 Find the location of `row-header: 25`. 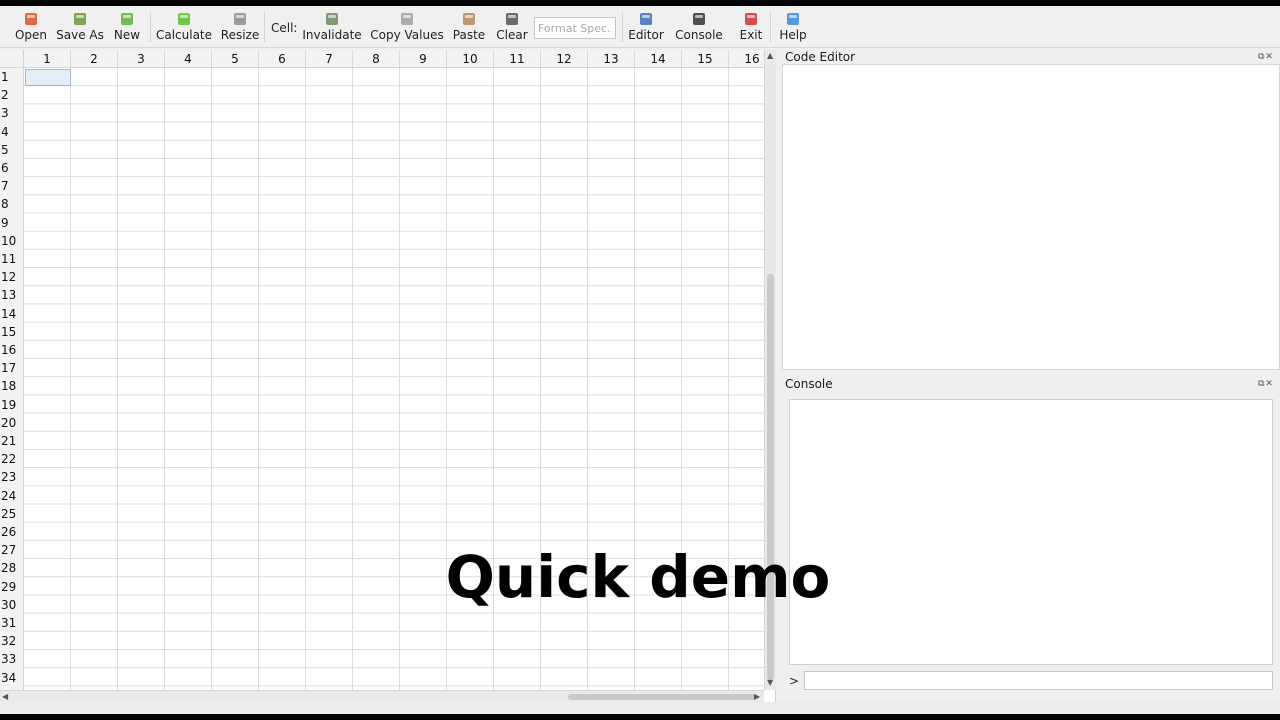

row-header: 25 is located at coordinates (11, 514).